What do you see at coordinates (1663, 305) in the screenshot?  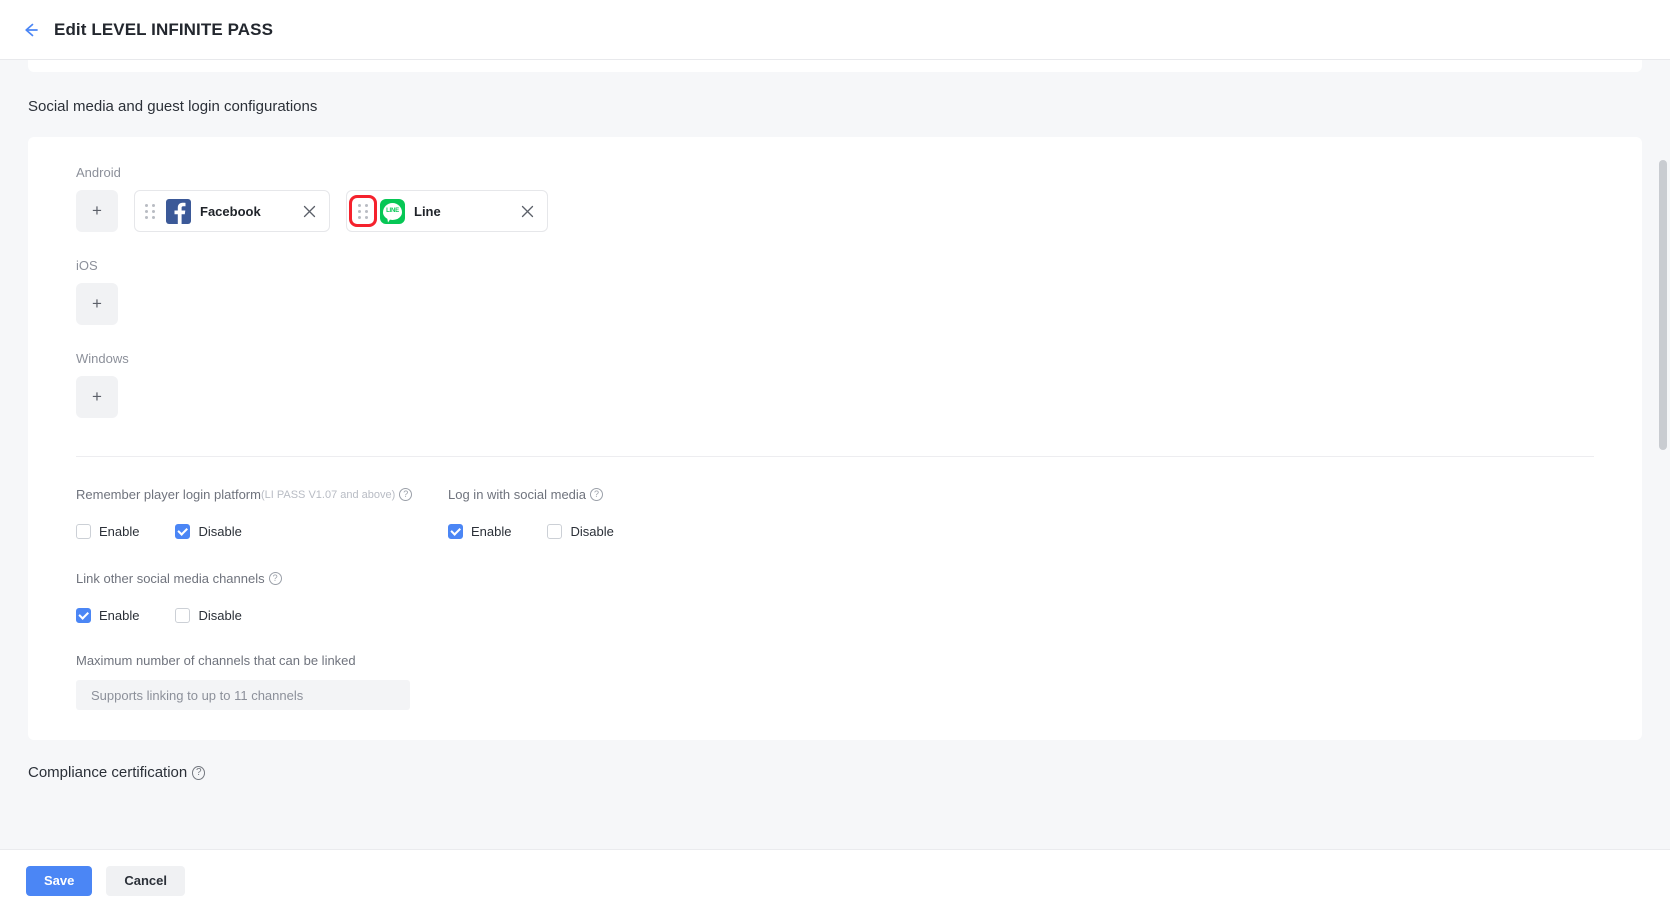 I see `scrollbar-thumb` at bounding box center [1663, 305].